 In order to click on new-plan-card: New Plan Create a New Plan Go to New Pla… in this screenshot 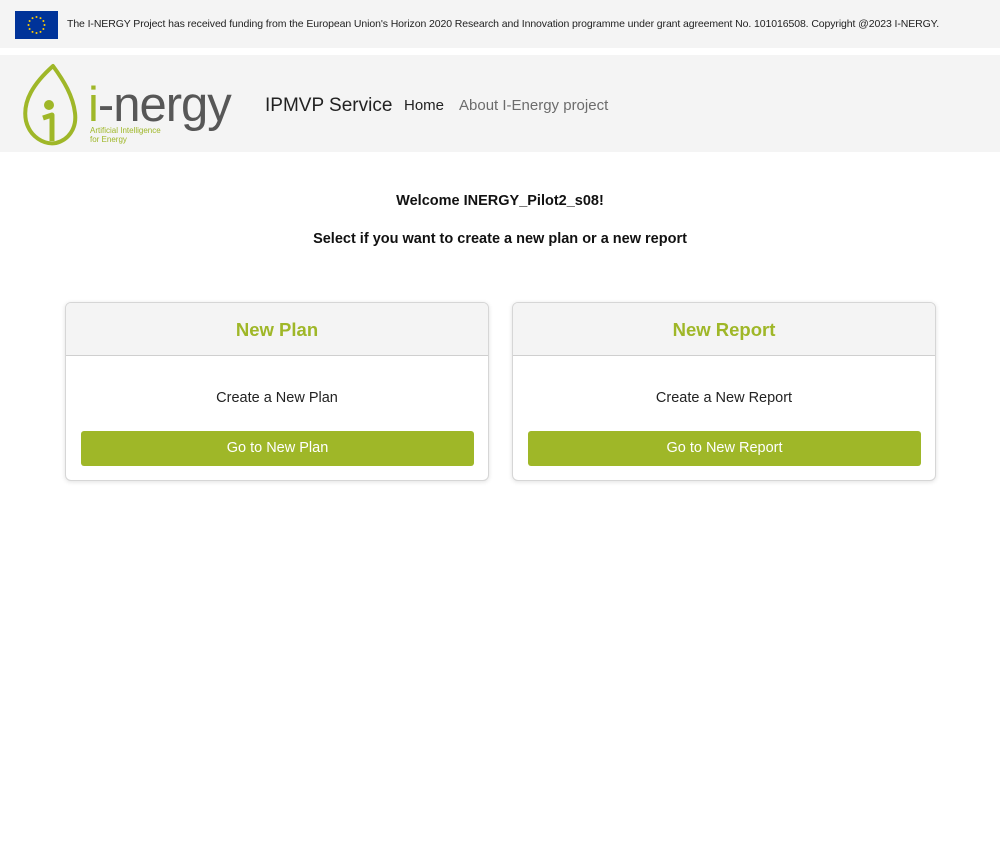, I will do `click(277, 391)`.